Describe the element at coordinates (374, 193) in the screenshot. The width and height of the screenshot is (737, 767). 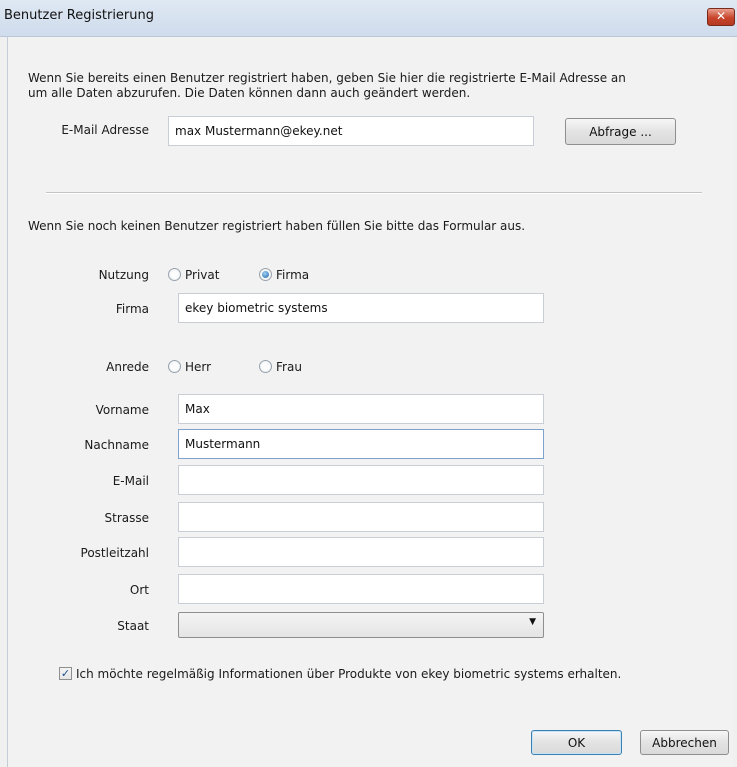
I see `section-divider` at that location.